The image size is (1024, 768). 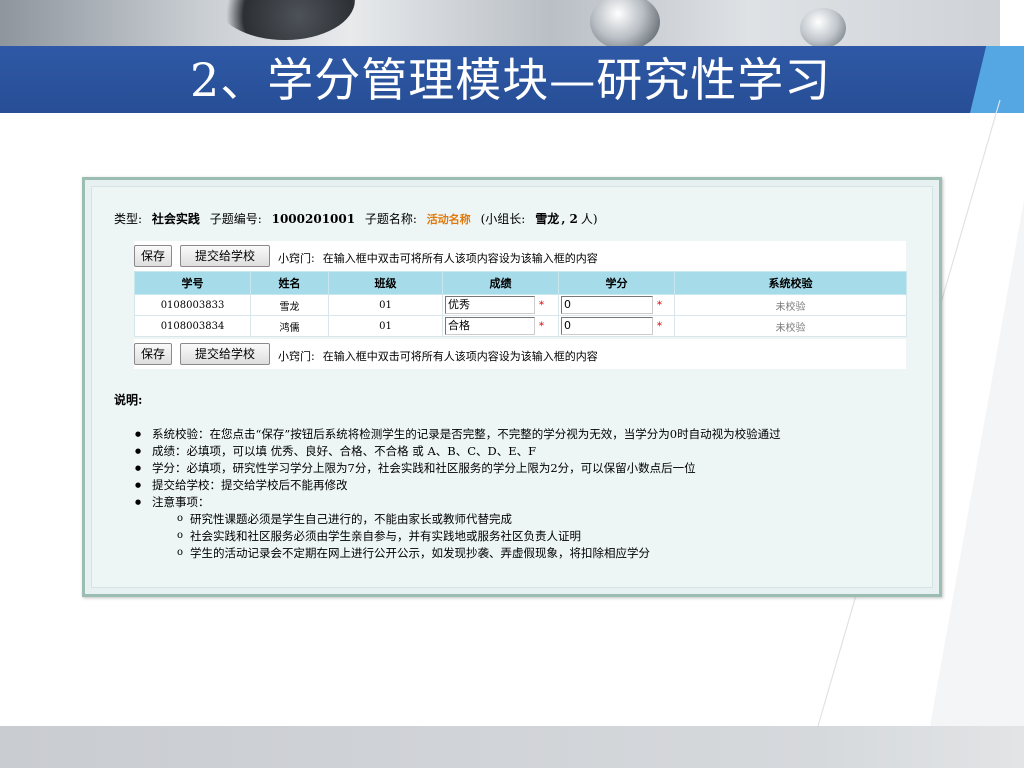 I want to click on sub-list-item: 社会实践和社区服务必须由学生亲自参与，并有实践地或服务社区负责人证明, so click(x=524, y=536).